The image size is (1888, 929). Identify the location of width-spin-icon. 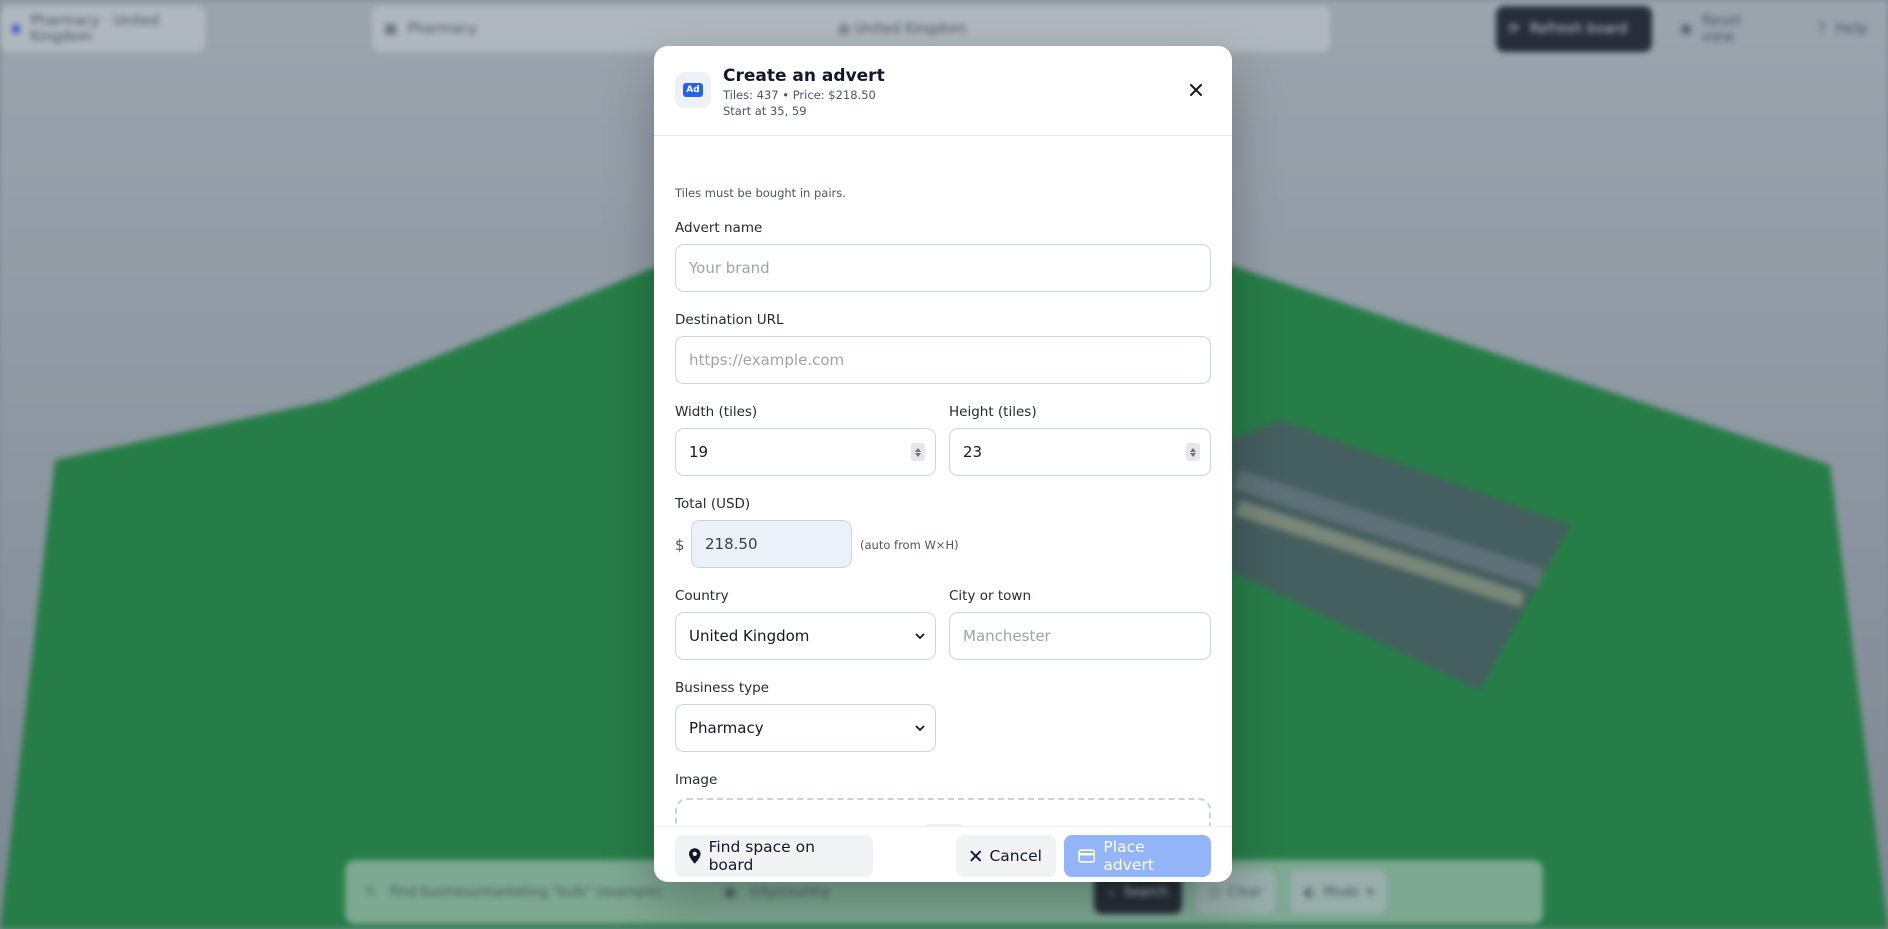
(918, 452).